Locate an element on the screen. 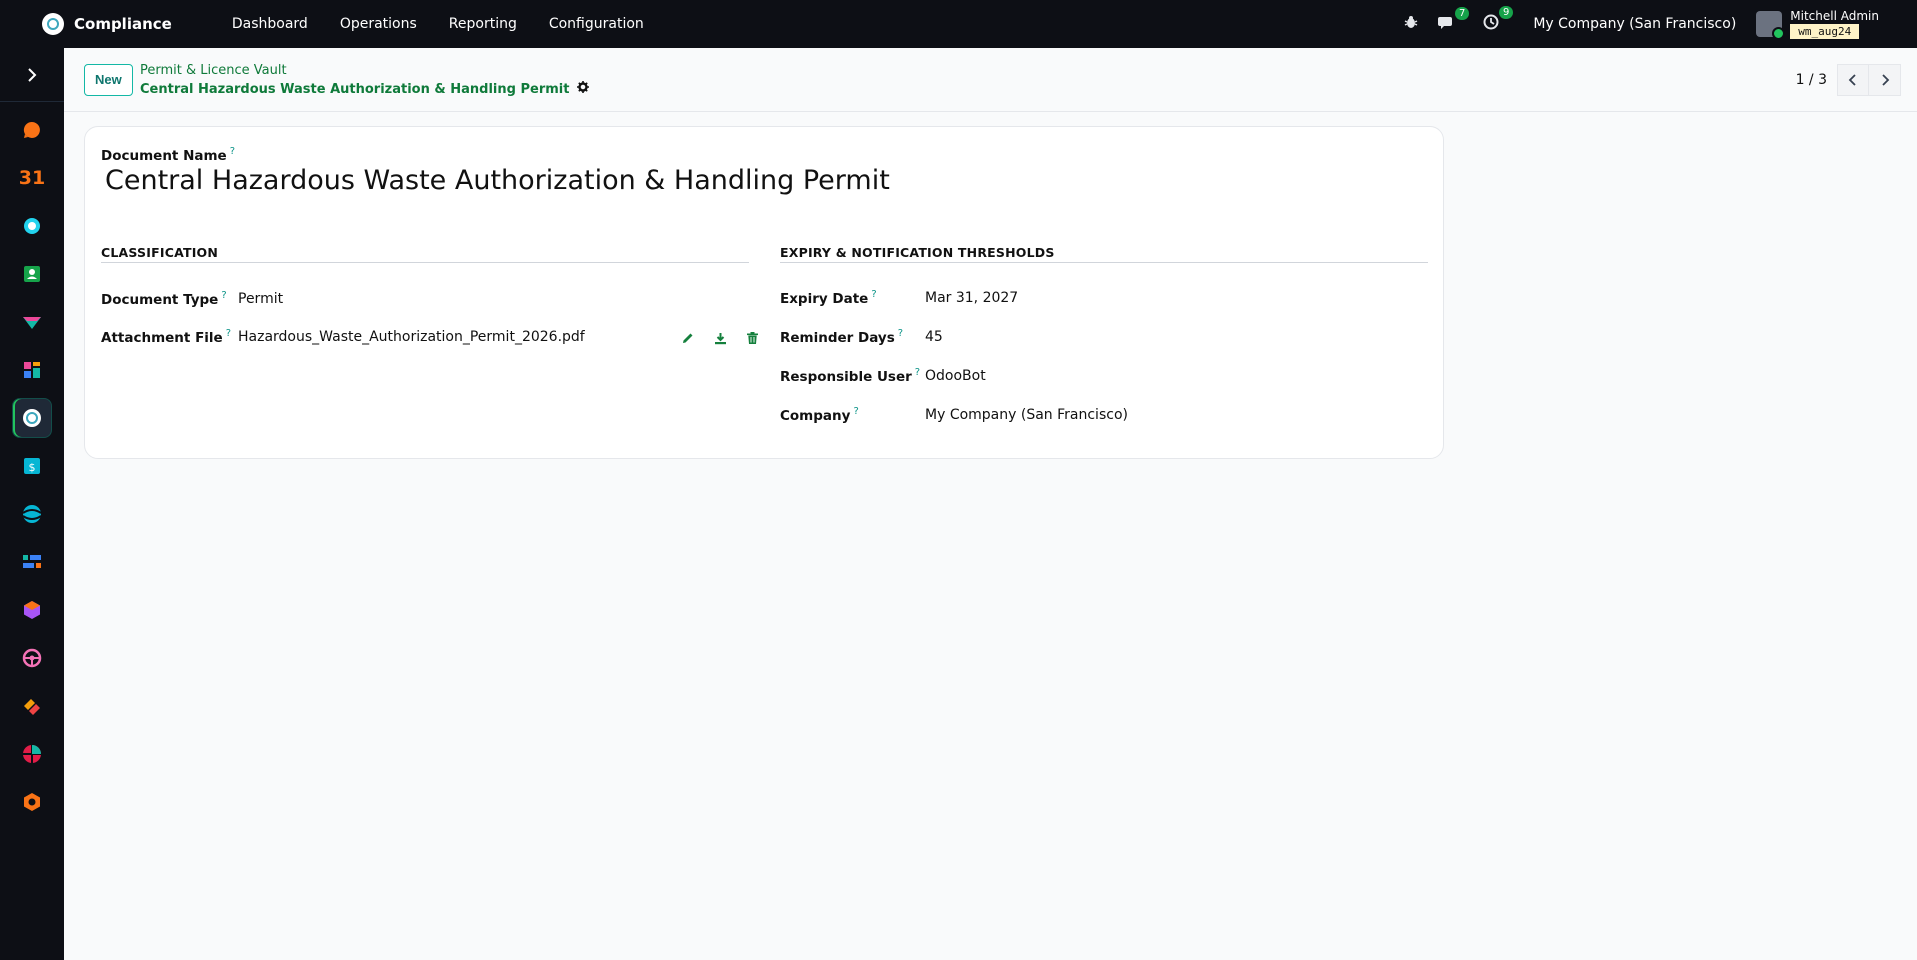 This screenshot has width=1917, height=960. compliance-logo-icon is located at coordinates (53, 24).